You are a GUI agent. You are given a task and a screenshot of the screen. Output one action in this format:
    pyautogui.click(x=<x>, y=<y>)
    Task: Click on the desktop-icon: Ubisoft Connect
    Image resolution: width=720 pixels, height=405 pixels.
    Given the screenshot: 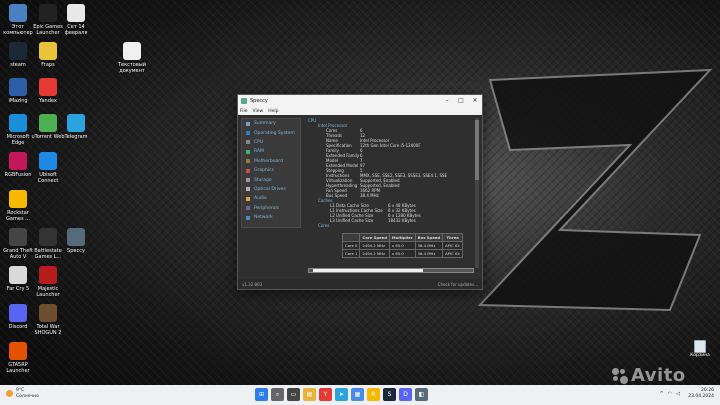 What is the action you would take?
    pyautogui.click(x=48, y=168)
    